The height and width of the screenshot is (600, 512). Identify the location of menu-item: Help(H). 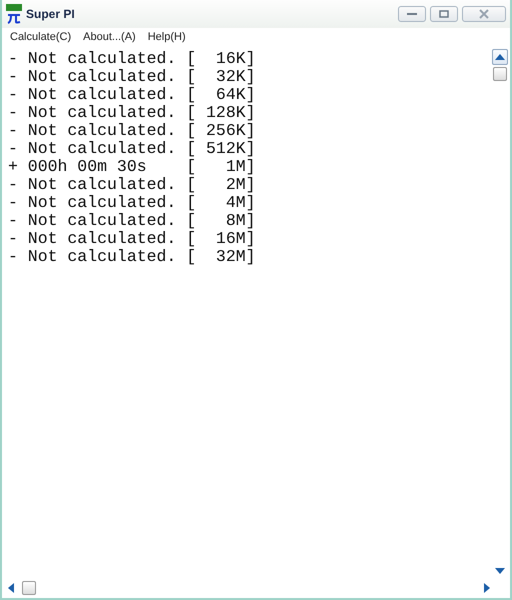
(167, 37).